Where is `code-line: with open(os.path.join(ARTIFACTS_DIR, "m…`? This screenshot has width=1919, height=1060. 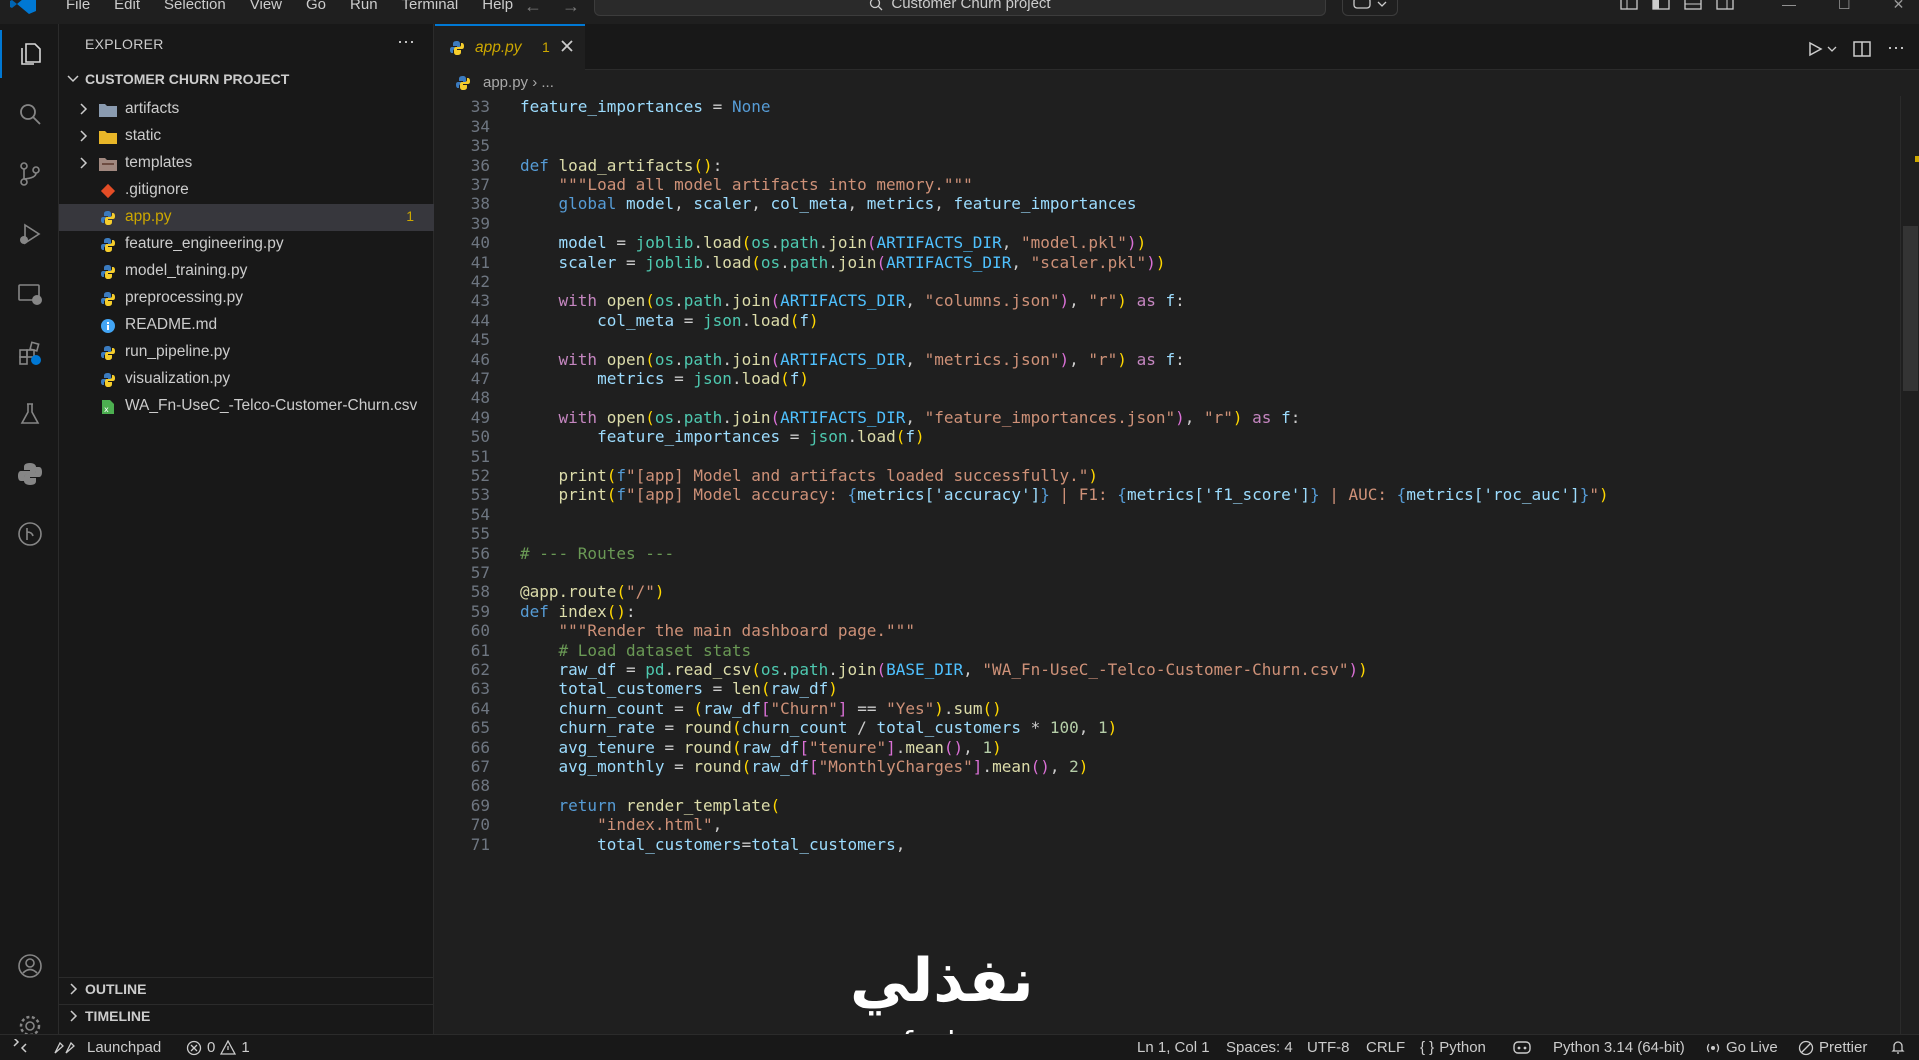
code-line: with open(os.path.join(ARTIFACTS_DIR, "m… is located at coordinates (852, 359).